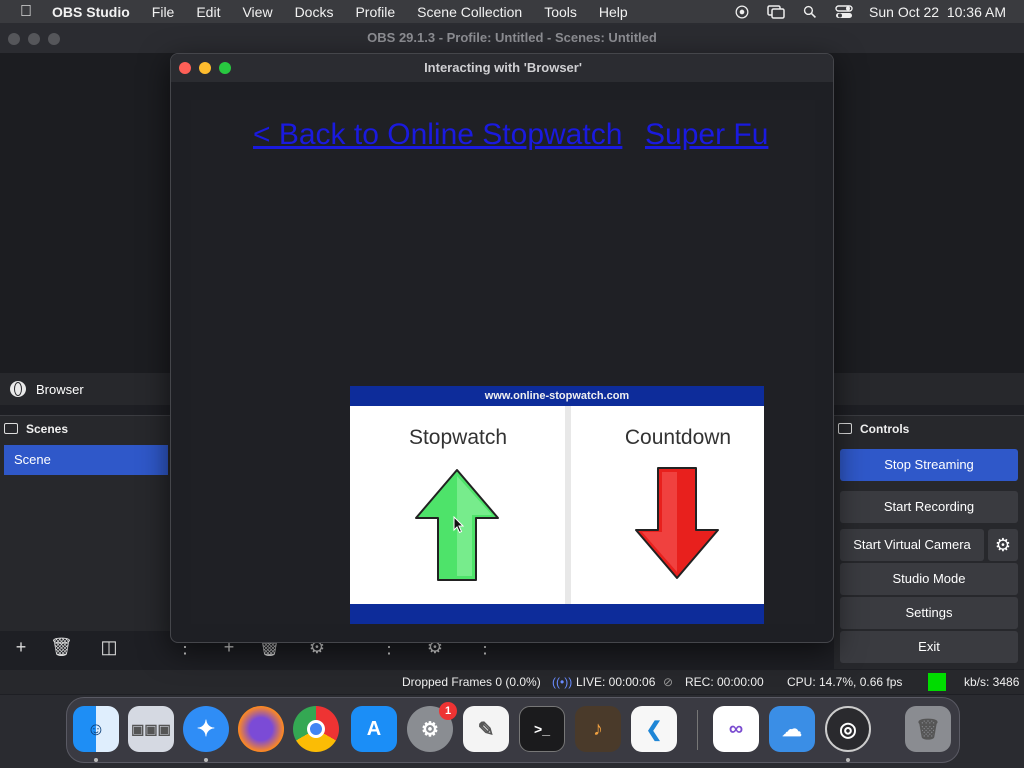 The height and width of the screenshot is (768, 1024). I want to click on weather-icon: ☁, so click(792, 729).